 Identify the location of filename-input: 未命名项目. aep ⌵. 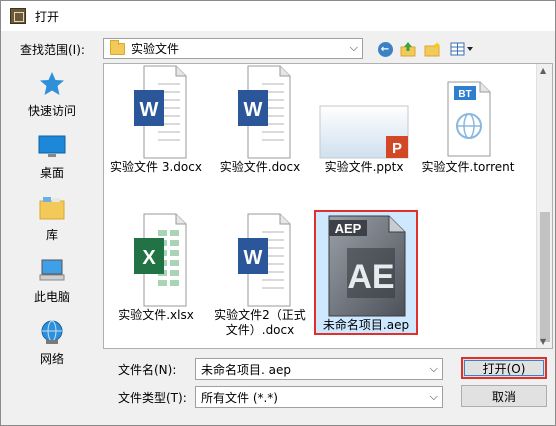
(319, 369).